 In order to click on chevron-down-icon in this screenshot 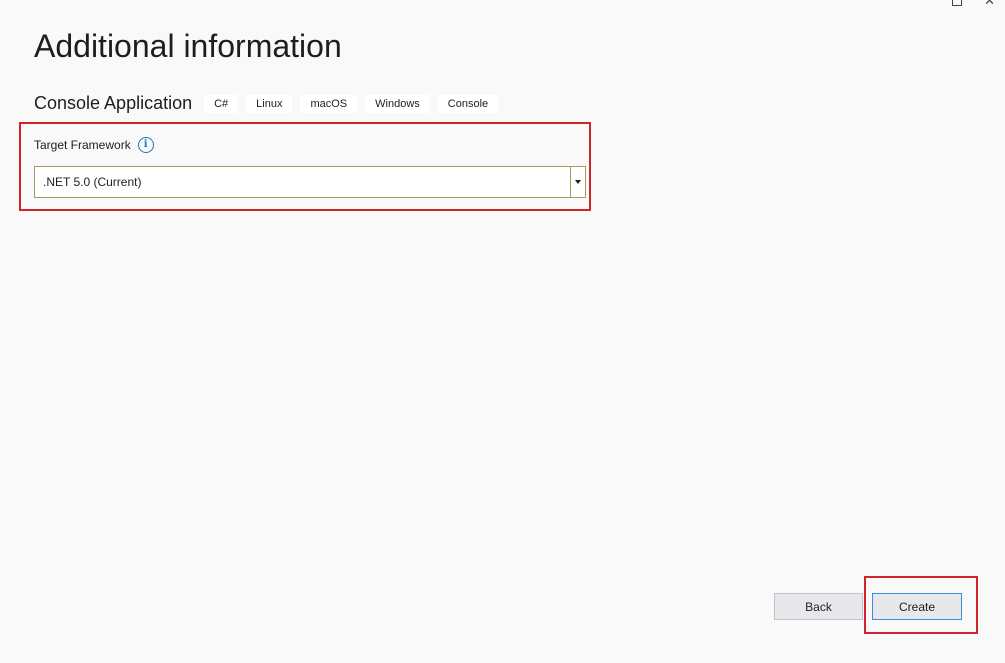, I will do `click(578, 182)`.